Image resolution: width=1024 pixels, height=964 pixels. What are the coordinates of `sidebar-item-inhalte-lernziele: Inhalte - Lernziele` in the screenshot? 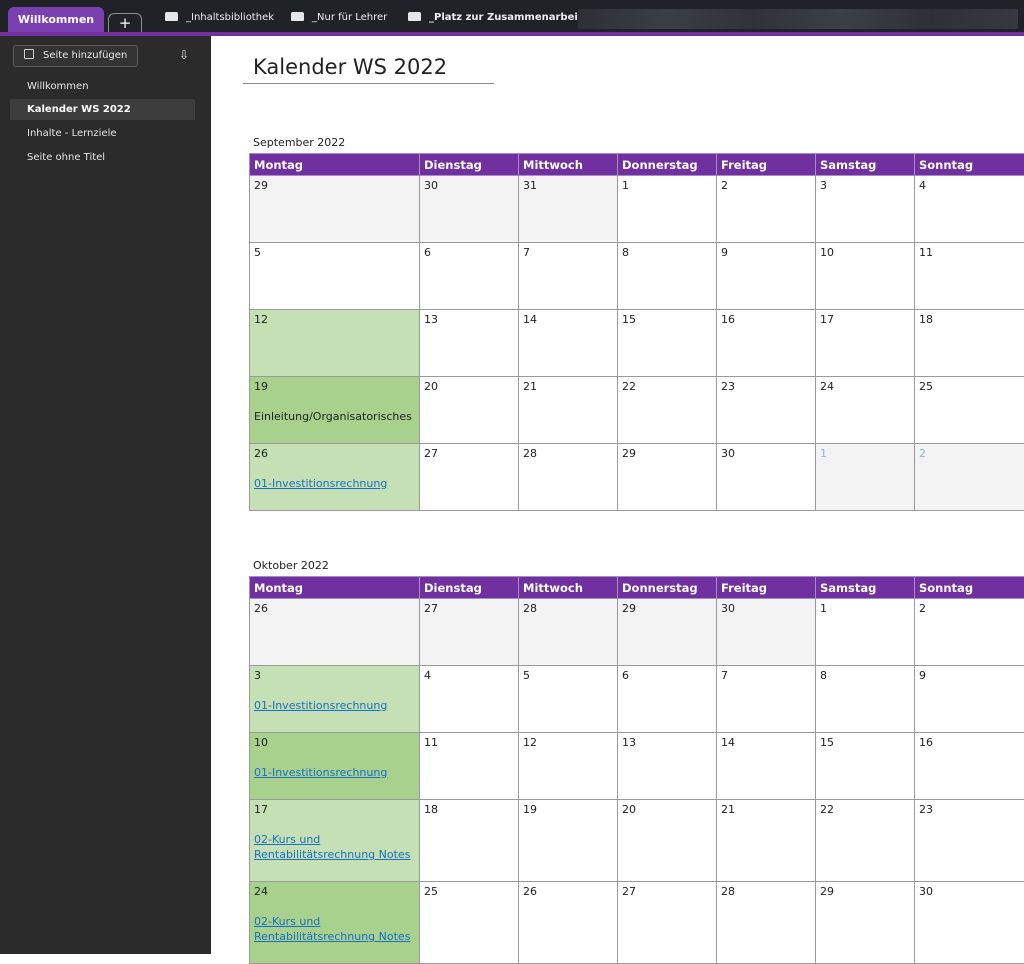 It's located at (102, 133).